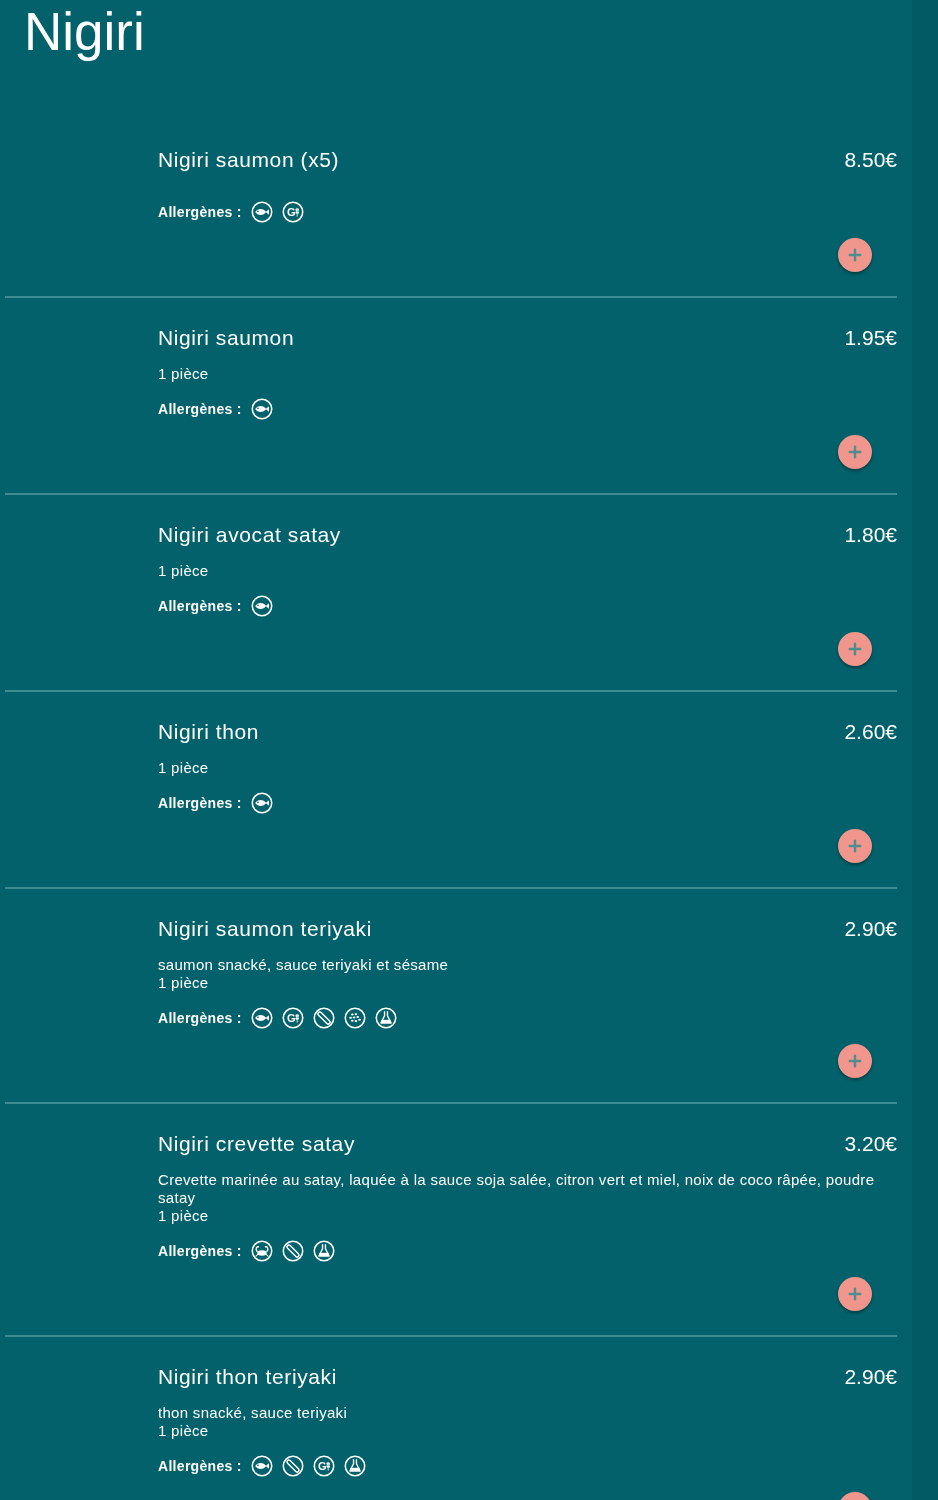 This screenshot has height=1500, width=938. I want to click on section-title: Nigiri, so click(84, 32).